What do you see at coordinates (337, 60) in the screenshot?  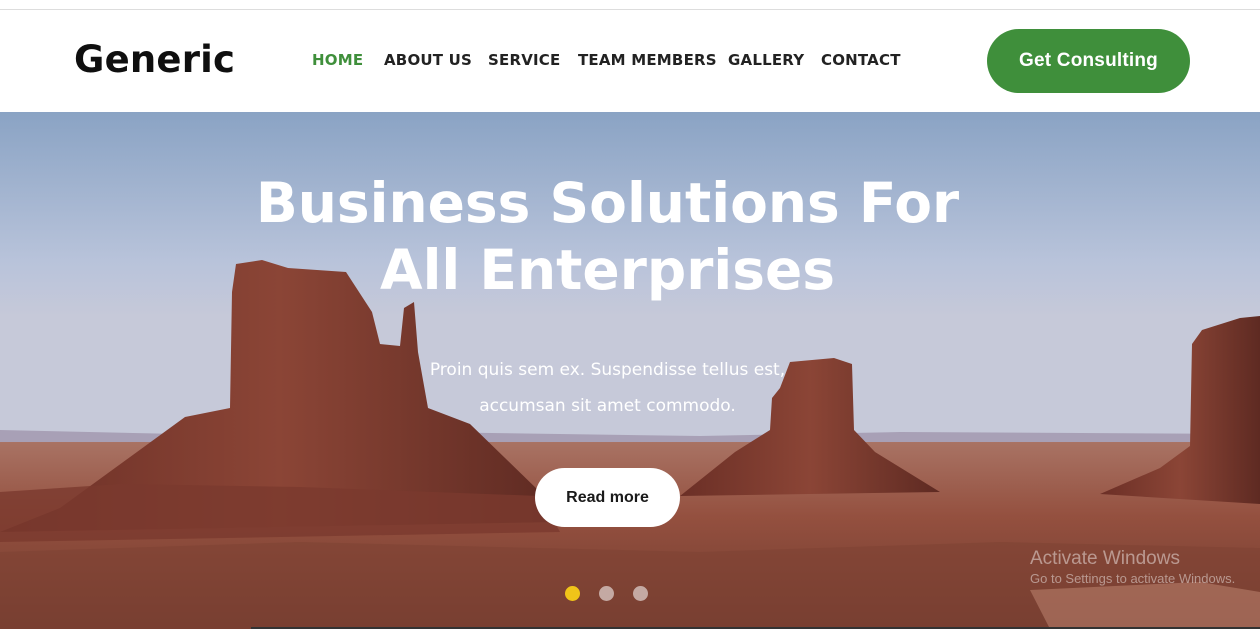 I see `nav-item-home: HOME` at bounding box center [337, 60].